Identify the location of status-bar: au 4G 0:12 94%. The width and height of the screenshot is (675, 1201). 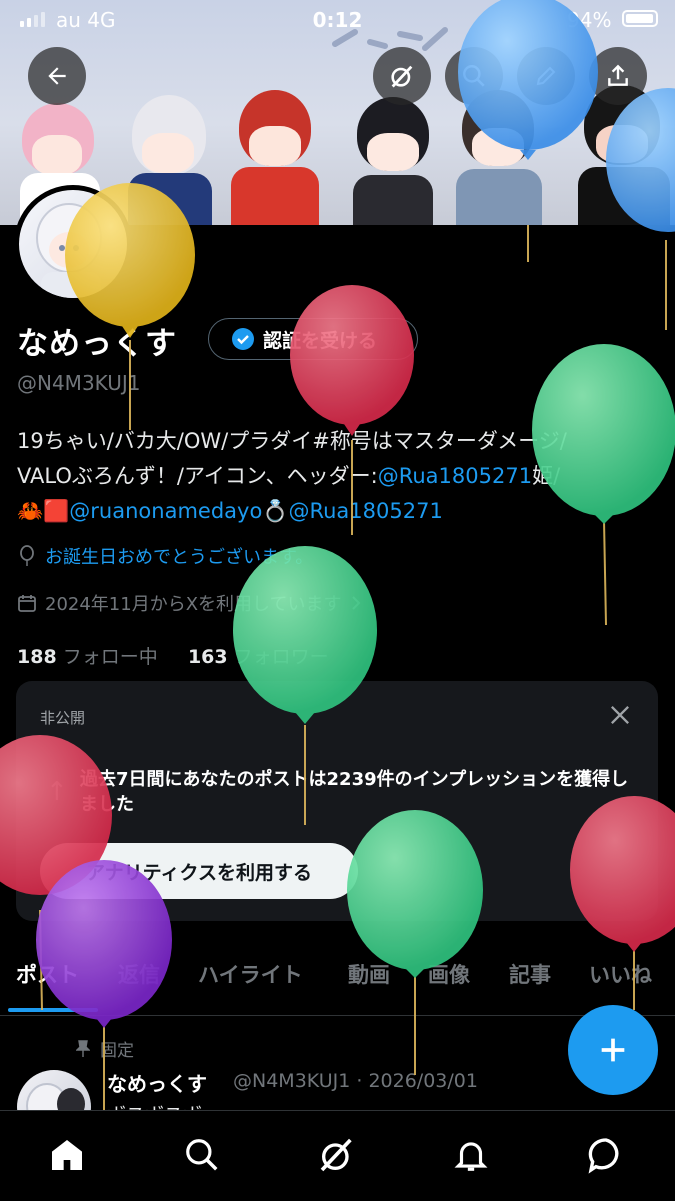
(337, 19).